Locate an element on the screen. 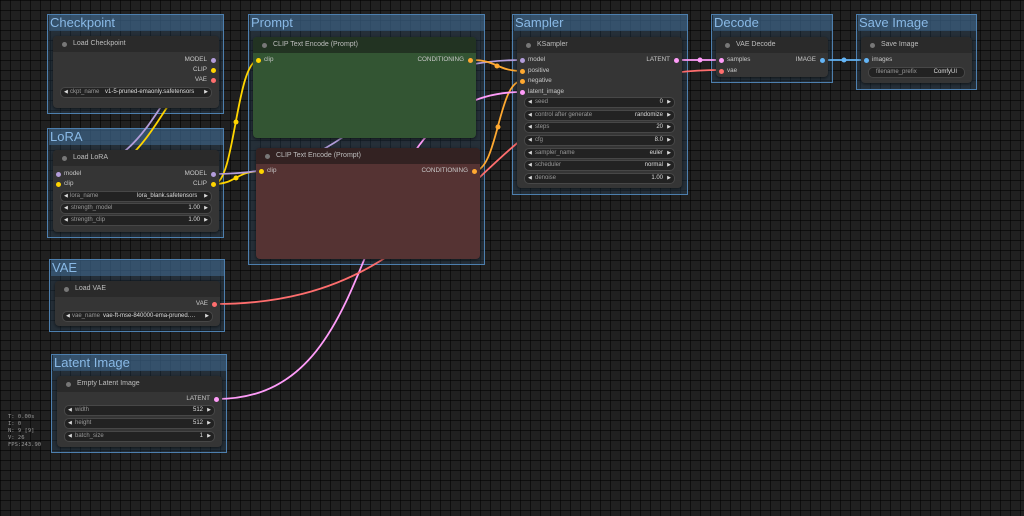 The height and width of the screenshot is (516, 1024). node-title-clip-negative: CLIP Text Encode (Prompt) is located at coordinates (368, 156).